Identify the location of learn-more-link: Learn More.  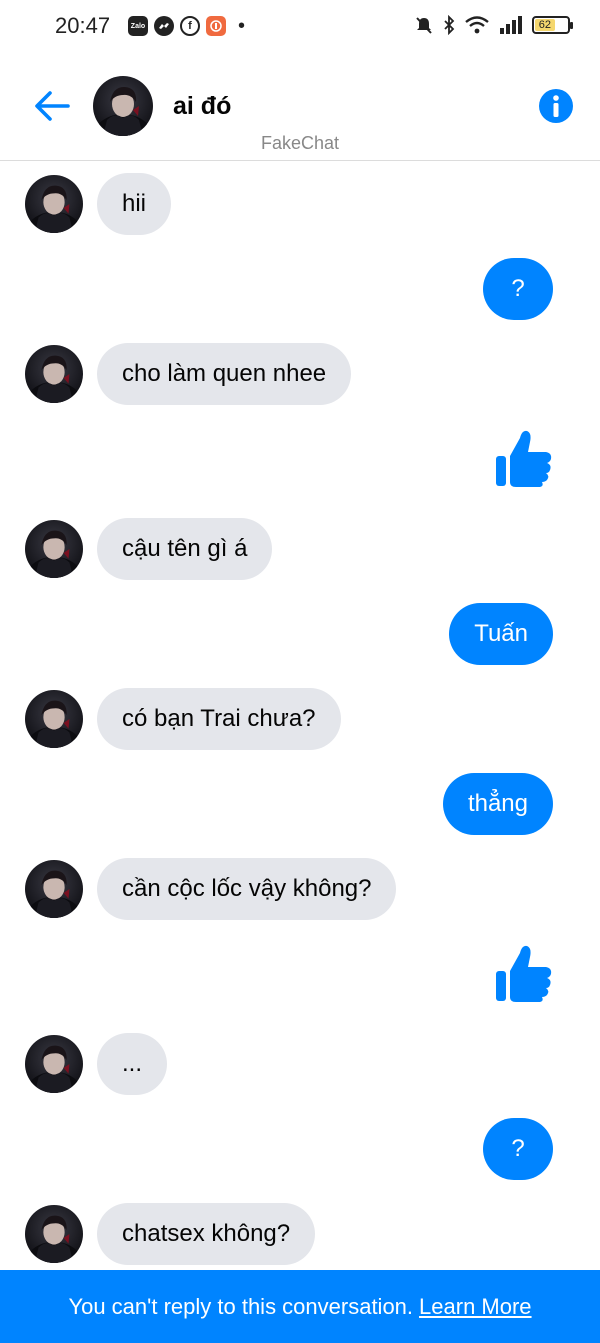
(475, 1307).